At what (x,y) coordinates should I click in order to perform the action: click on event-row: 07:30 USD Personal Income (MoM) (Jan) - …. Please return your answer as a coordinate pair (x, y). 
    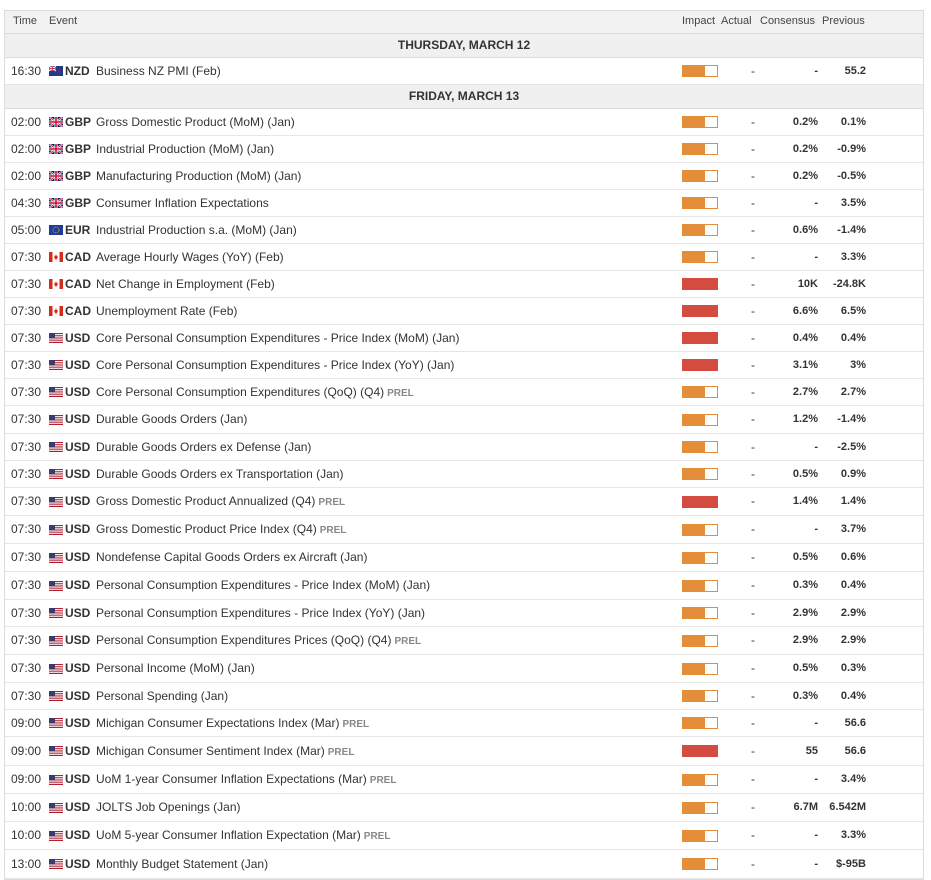
    Looking at the image, I should click on (464, 669).